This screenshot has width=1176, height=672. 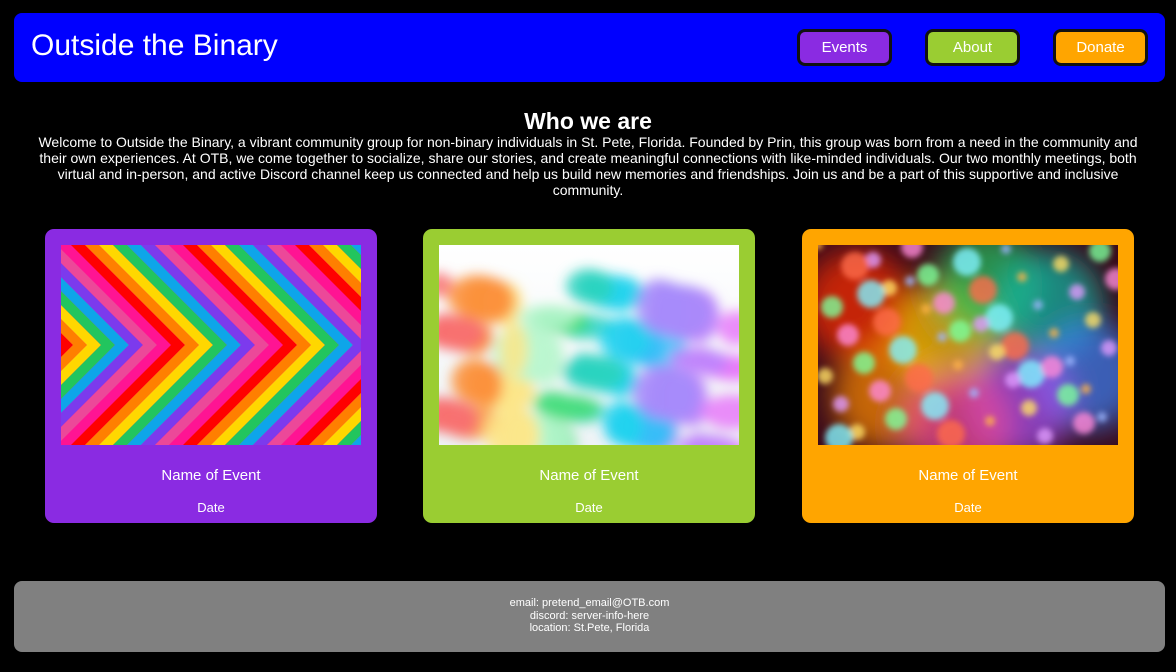 What do you see at coordinates (589, 603) in the screenshot?
I see `contact-email: email: pretend_email@OTB.com` at bounding box center [589, 603].